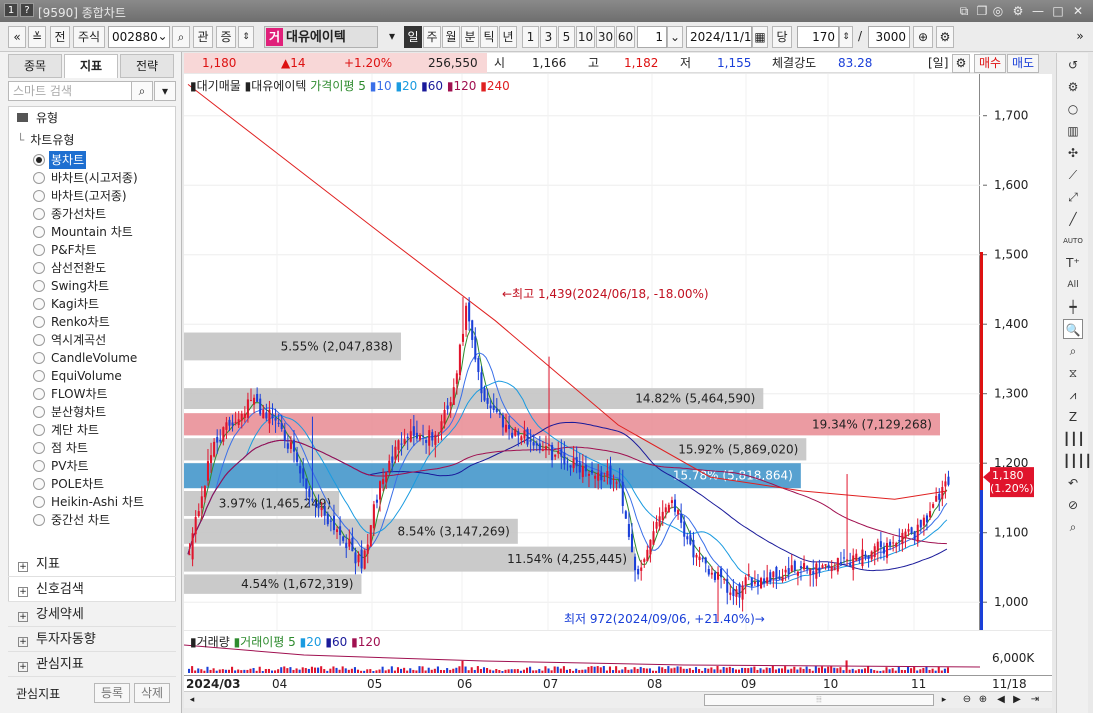  What do you see at coordinates (1035, 700) in the screenshot?
I see `end-icon: ⇥` at bounding box center [1035, 700].